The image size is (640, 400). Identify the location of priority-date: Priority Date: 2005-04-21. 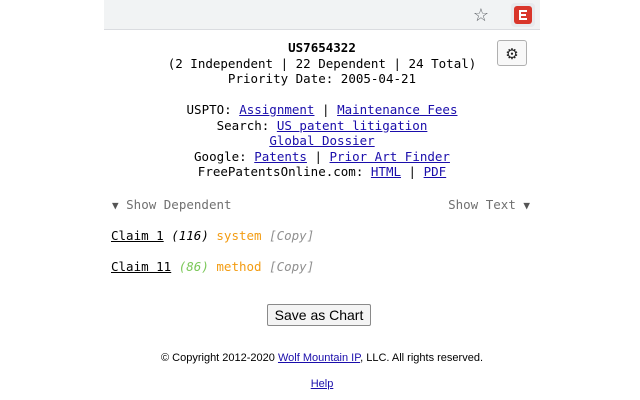
(322, 79).